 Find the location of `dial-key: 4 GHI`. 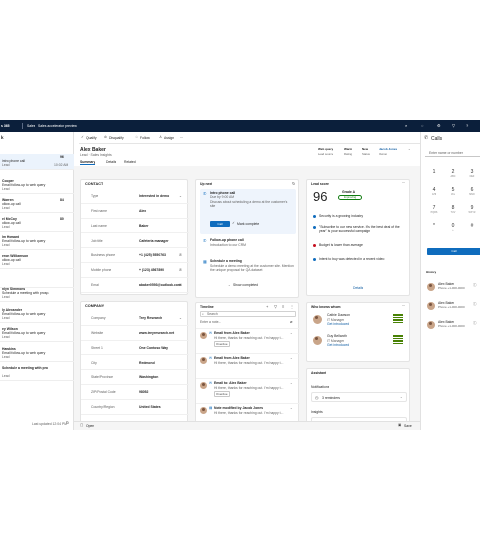

dial-key: 4 GHI is located at coordinates (434, 191).